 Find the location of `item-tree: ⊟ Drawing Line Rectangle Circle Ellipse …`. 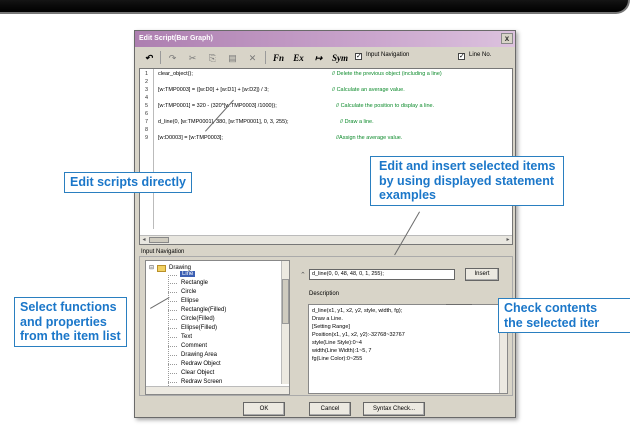

item-tree: ⊟ Drawing Line Rectangle Circle Ellipse … is located at coordinates (217, 327).